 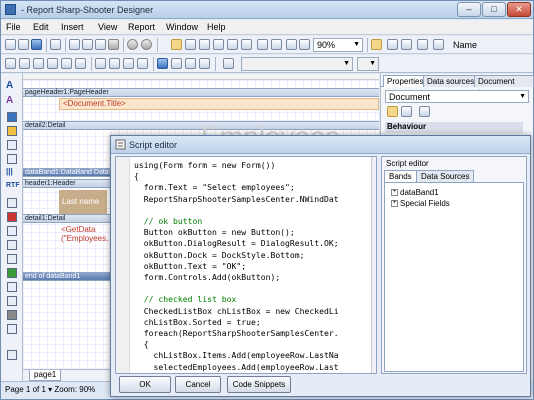 What do you see at coordinates (12, 117) in the screenshot?
I see `picture-tool-icon` at bounding box center [12, 117].